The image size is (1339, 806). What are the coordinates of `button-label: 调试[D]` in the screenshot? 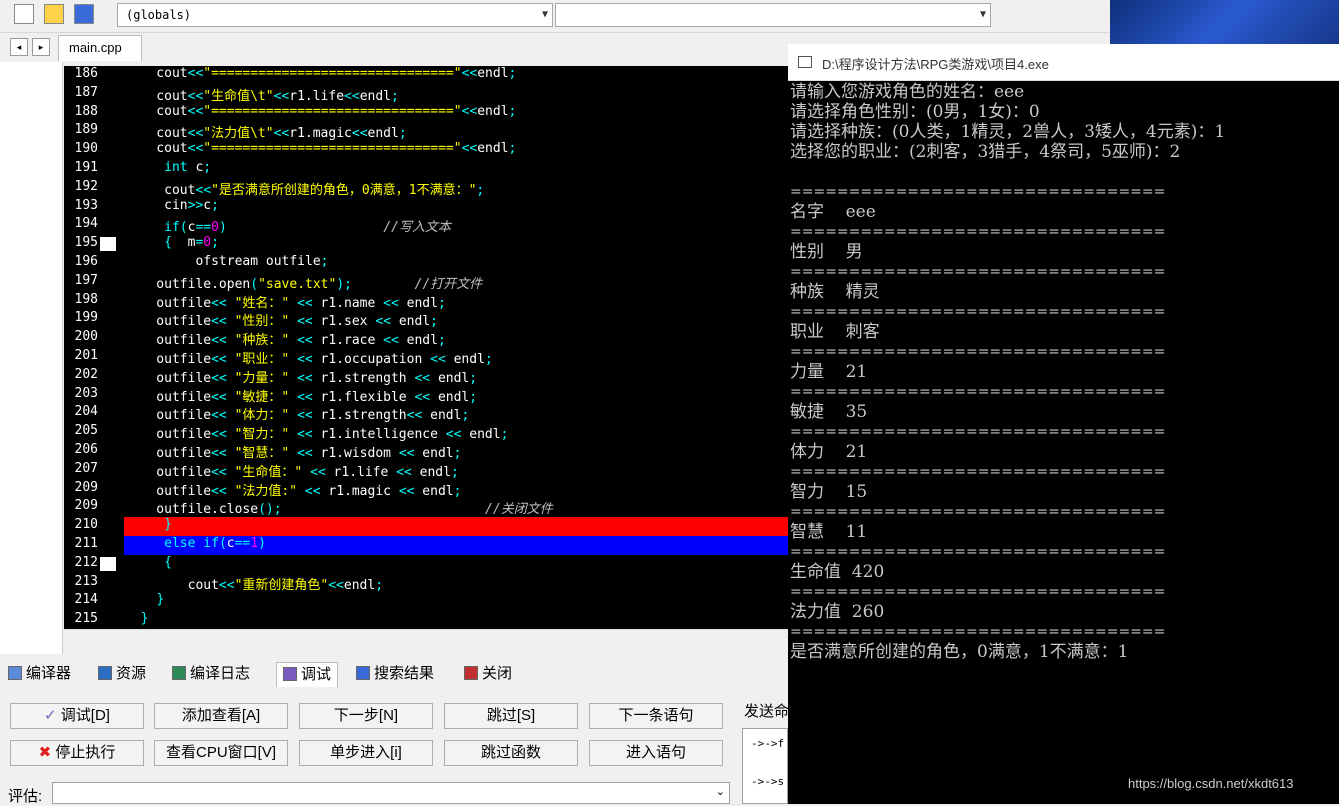 It's located at (85, 715).